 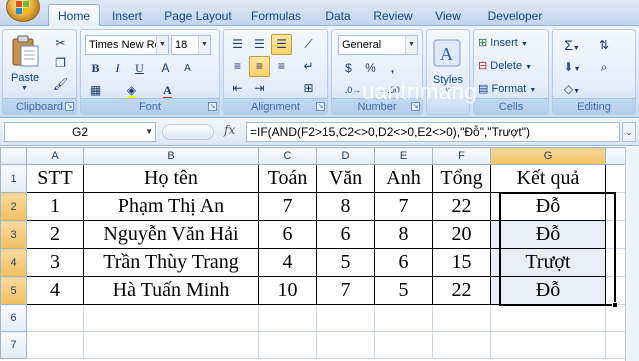 I want to click on column-header-blank, so click(x=615, y=156).